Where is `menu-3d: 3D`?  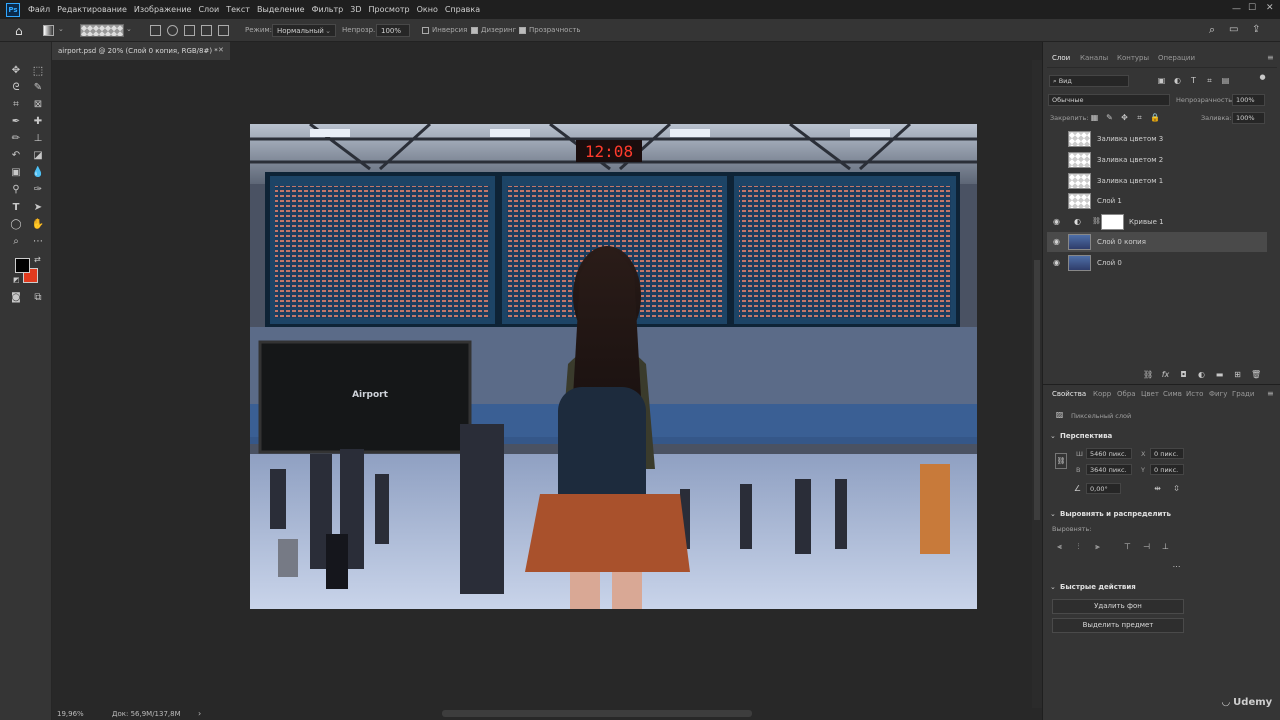 menu-3d: 3D is located at coordinates (355, 9).